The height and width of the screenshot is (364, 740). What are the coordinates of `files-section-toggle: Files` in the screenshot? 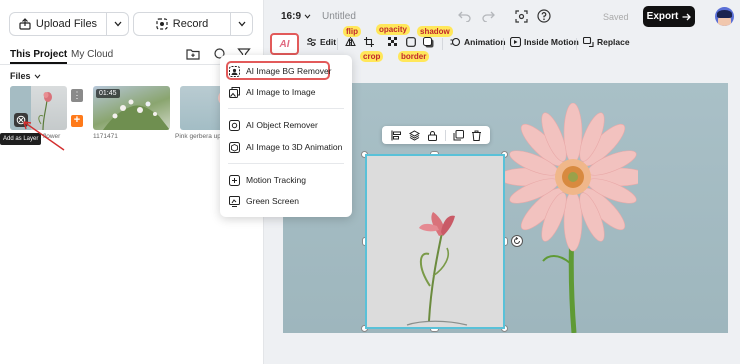 It's located at (25, 76).